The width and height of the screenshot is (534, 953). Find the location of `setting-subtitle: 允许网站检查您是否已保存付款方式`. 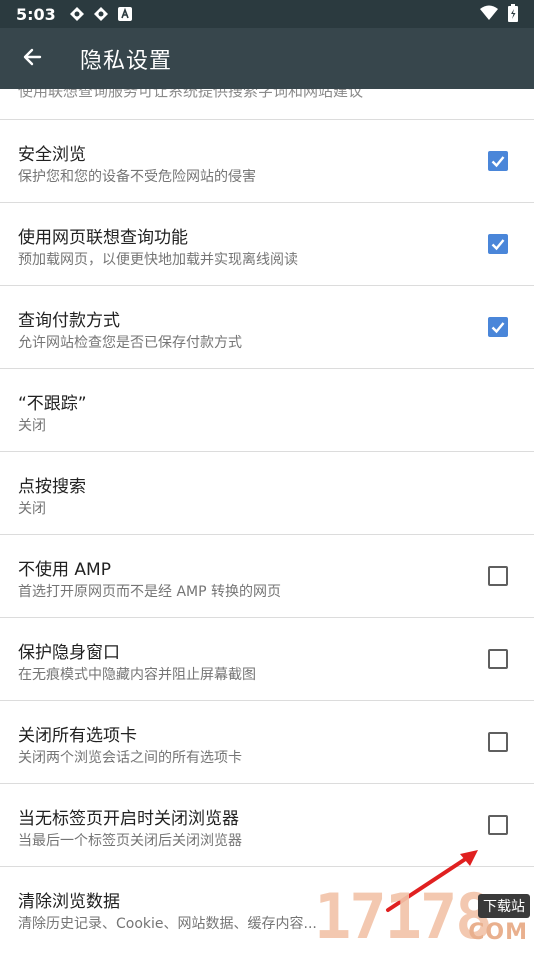

setting-subtitle: 允许网站检查您是否已保存付款方式 is located at coordinates (130, 343).